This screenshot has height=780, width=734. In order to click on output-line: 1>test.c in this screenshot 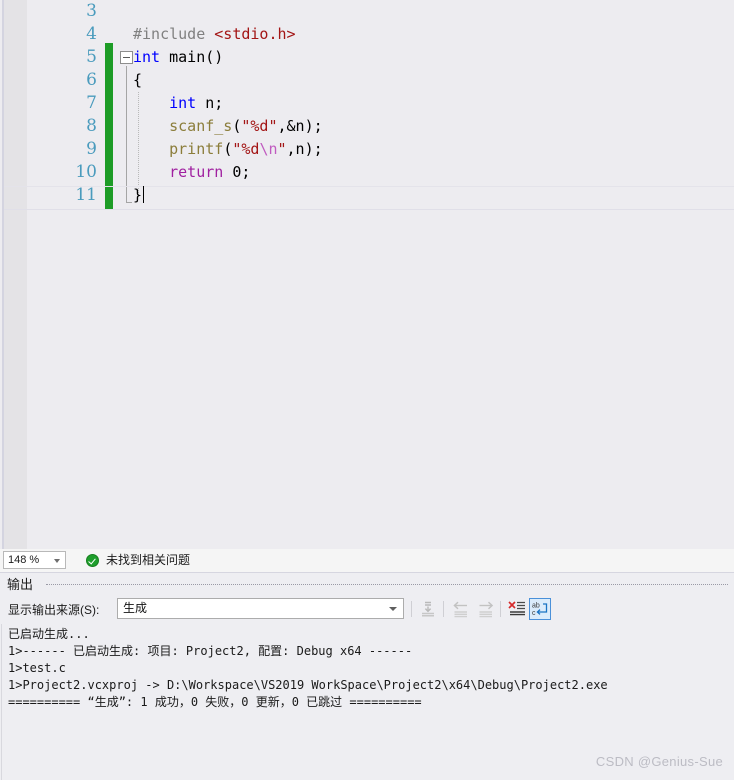, I will do `click(37, 668)`.